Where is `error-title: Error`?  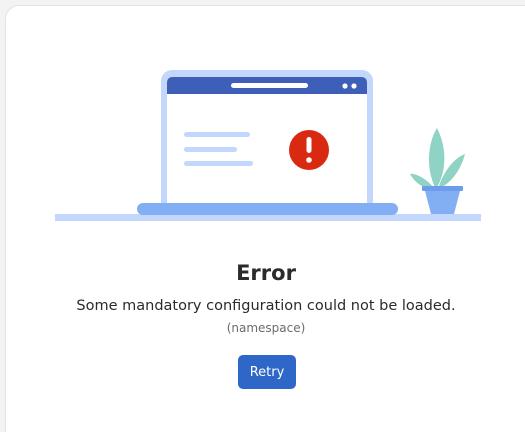
error-title: Error is located at coordinates (266, 273).